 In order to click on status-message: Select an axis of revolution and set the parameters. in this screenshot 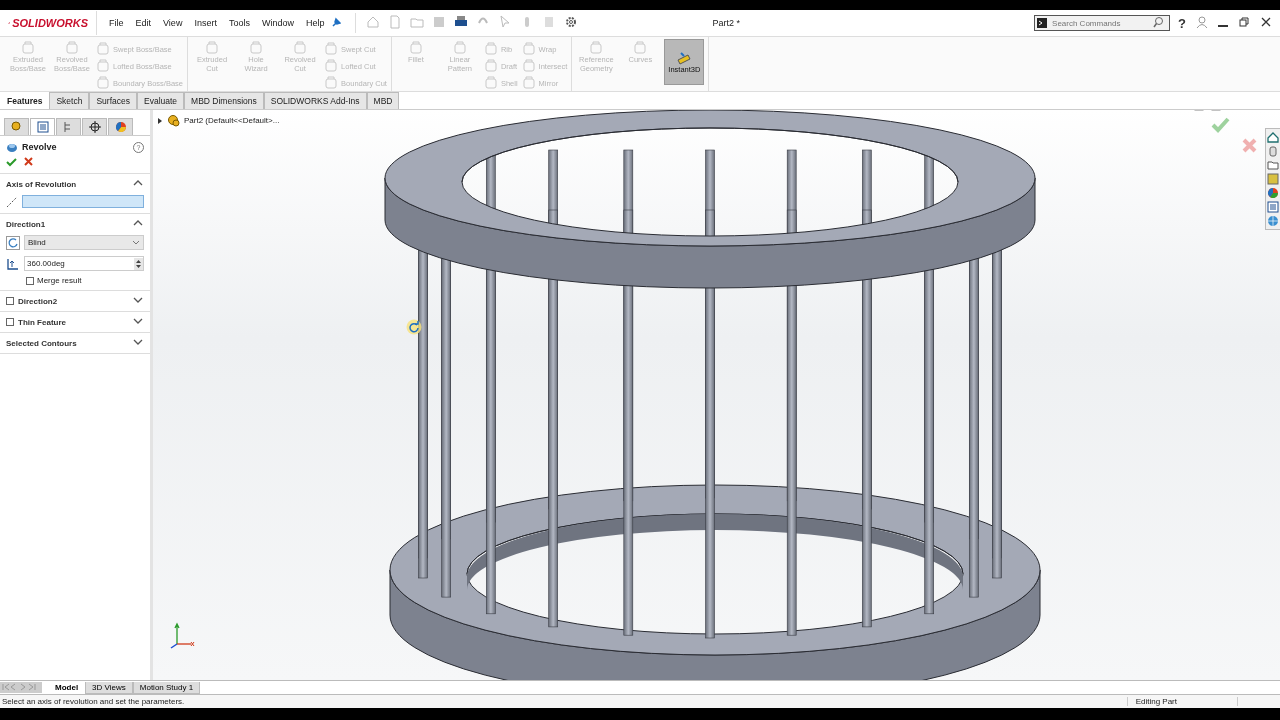, I will do `click(94, 701)`.